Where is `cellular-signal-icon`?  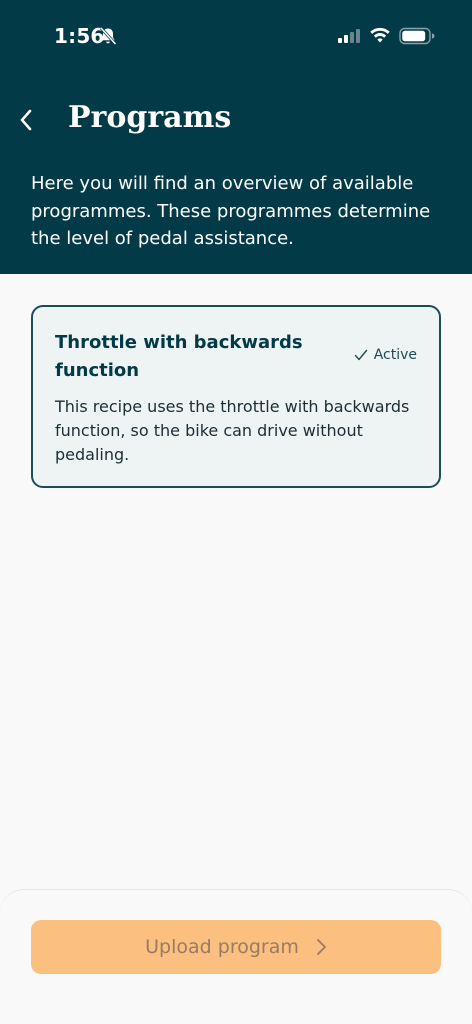 cellular-signal-icon is located at coordinates (349, 36).